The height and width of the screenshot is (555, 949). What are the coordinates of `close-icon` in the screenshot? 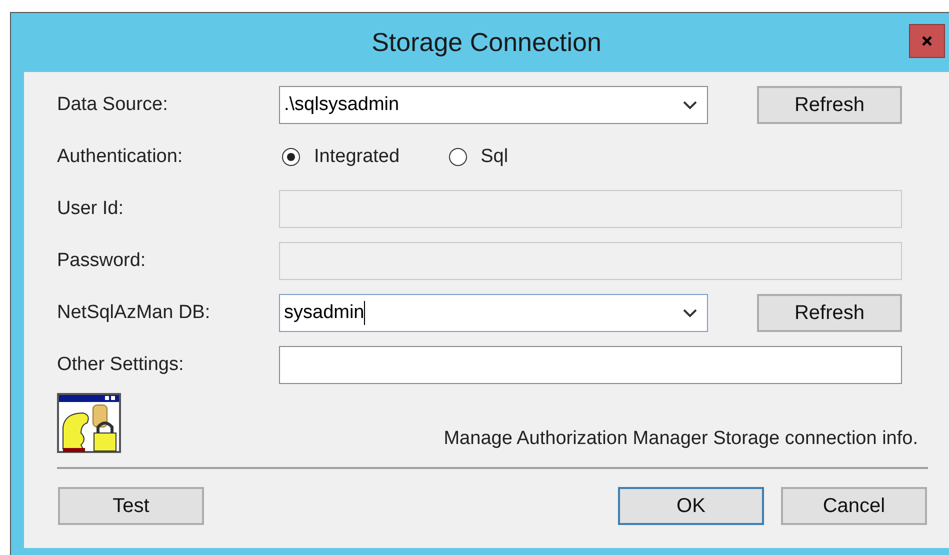 It's located at (927, 40).